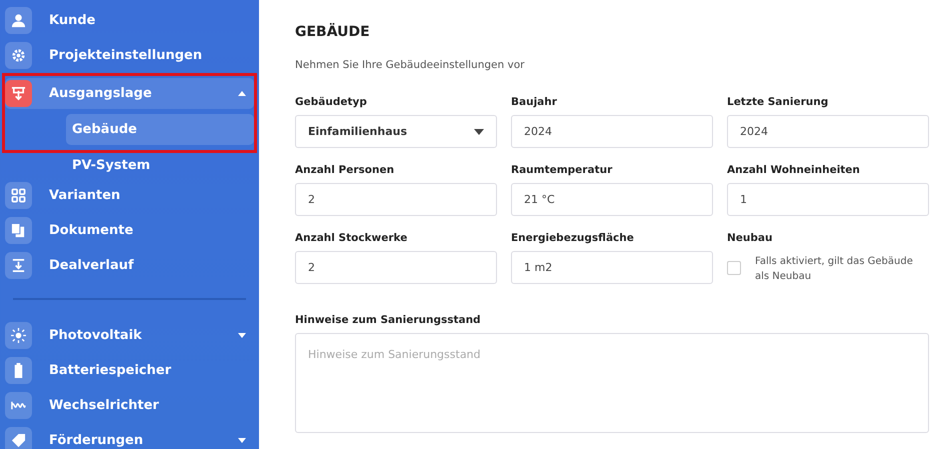 This screenshot has height=449, width=945. What do you see at coordinates (331, 102) in the screenshot?
I see `field-label: Gebäudetyp` at bounding box center [331, 102].